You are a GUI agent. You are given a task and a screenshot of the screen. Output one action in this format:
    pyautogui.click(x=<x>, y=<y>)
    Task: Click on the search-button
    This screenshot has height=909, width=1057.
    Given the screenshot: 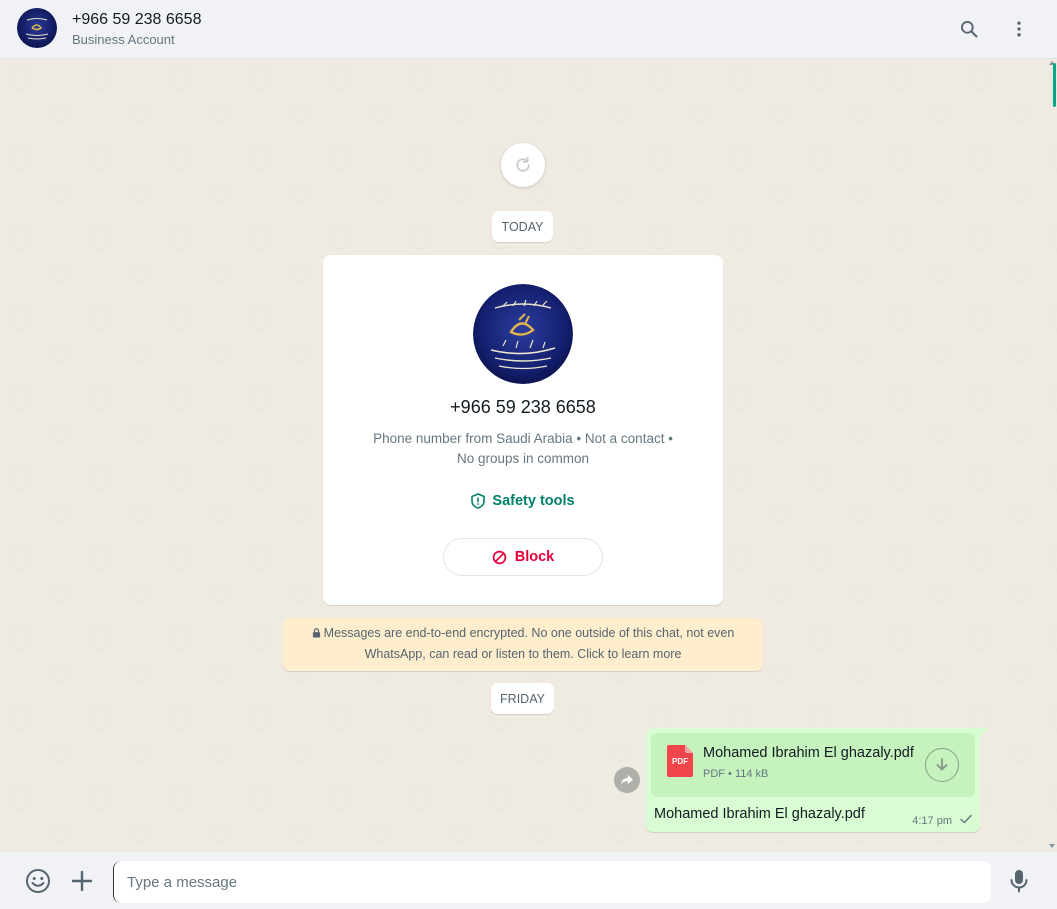 What is the action you would take?
    pyautogui.click(x=969, y=29)
    